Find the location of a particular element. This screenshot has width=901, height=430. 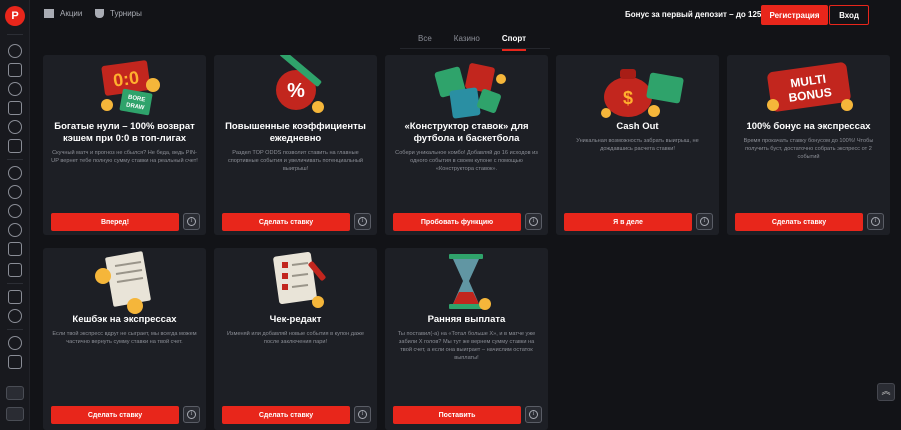

logo-letter: P is located at coordinates (15, 16).